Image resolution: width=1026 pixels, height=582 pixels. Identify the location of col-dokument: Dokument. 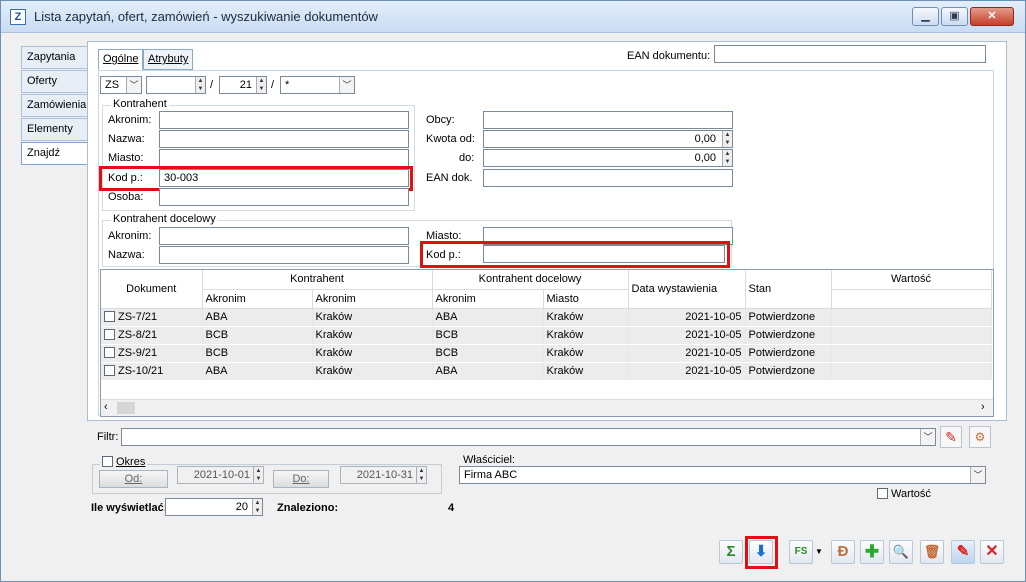
(152, 289).